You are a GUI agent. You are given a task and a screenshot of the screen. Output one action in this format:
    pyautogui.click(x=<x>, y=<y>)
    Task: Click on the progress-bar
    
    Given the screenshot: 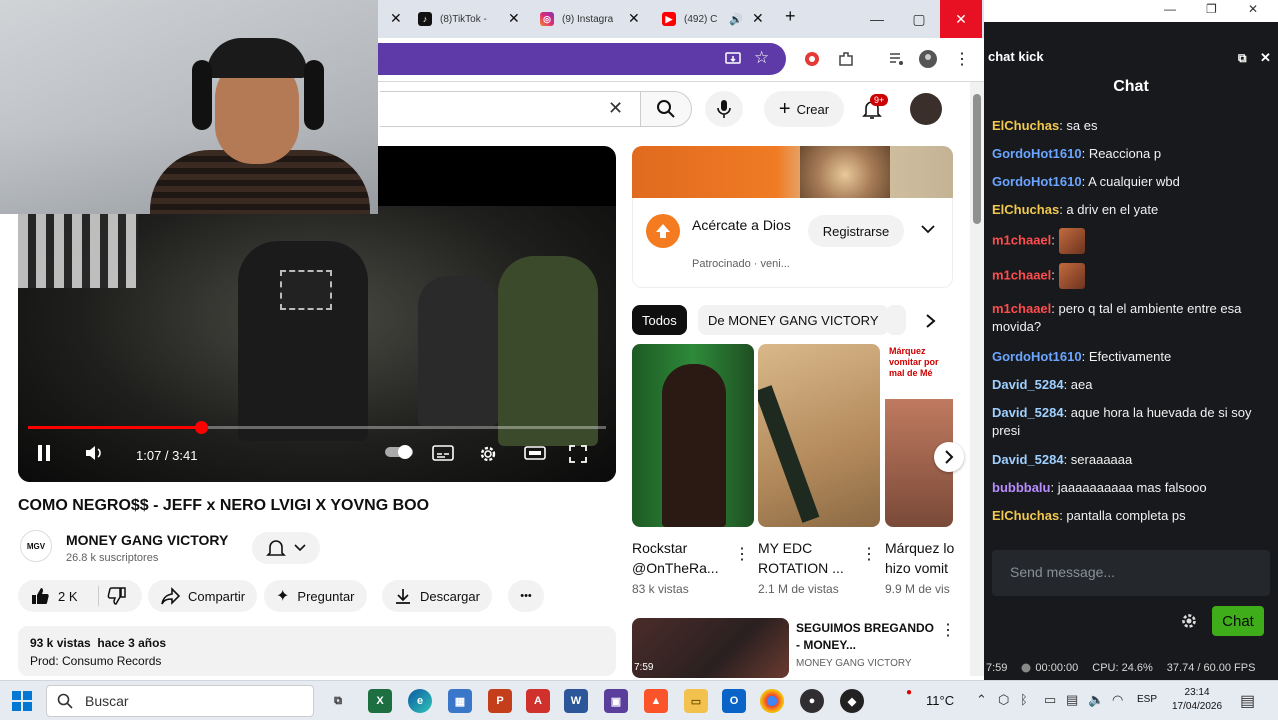 What is the action you would take?
    pyautogui.click(x=317, y=427)
    